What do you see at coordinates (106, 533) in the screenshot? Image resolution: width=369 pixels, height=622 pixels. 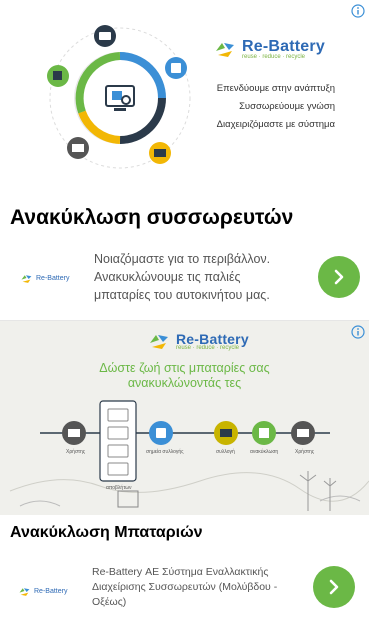 I see `ad-headline: Ανακύκλωση Μπαταριών` at bounding box center [106, 533].